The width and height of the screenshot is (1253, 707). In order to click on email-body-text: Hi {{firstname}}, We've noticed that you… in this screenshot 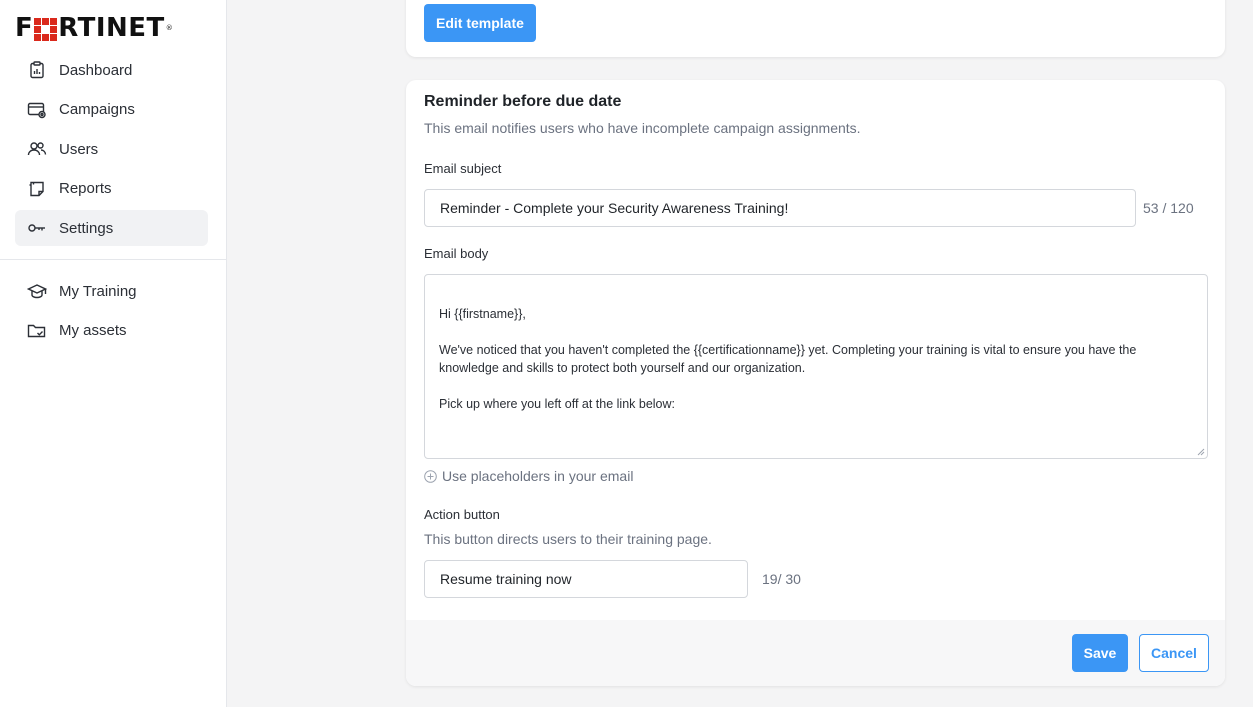, I will do `click(788, 359)`.